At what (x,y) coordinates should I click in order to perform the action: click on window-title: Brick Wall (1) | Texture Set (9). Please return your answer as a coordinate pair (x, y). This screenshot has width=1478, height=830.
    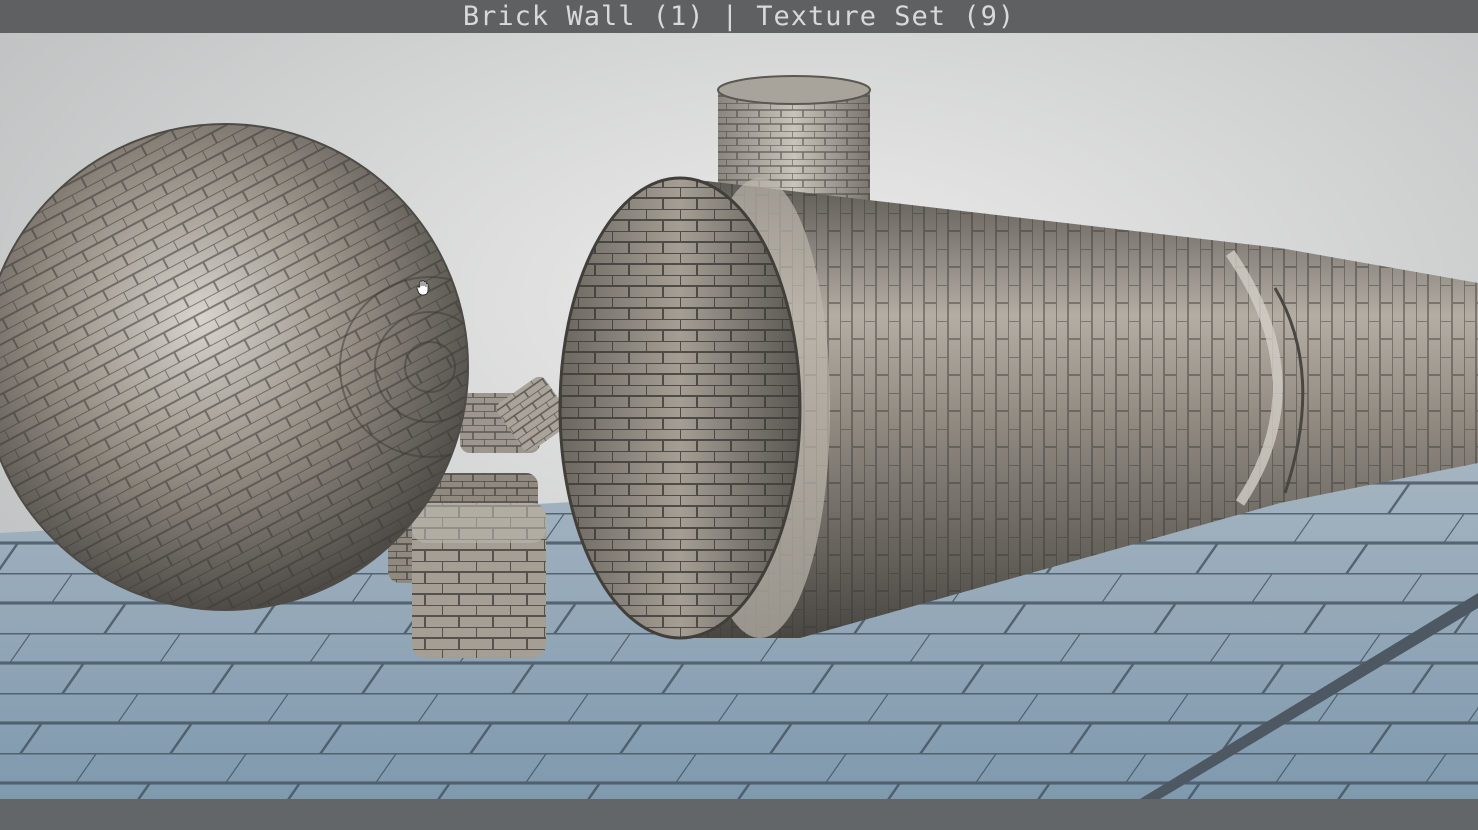
    Looking at the image, I should click on (739, 16).